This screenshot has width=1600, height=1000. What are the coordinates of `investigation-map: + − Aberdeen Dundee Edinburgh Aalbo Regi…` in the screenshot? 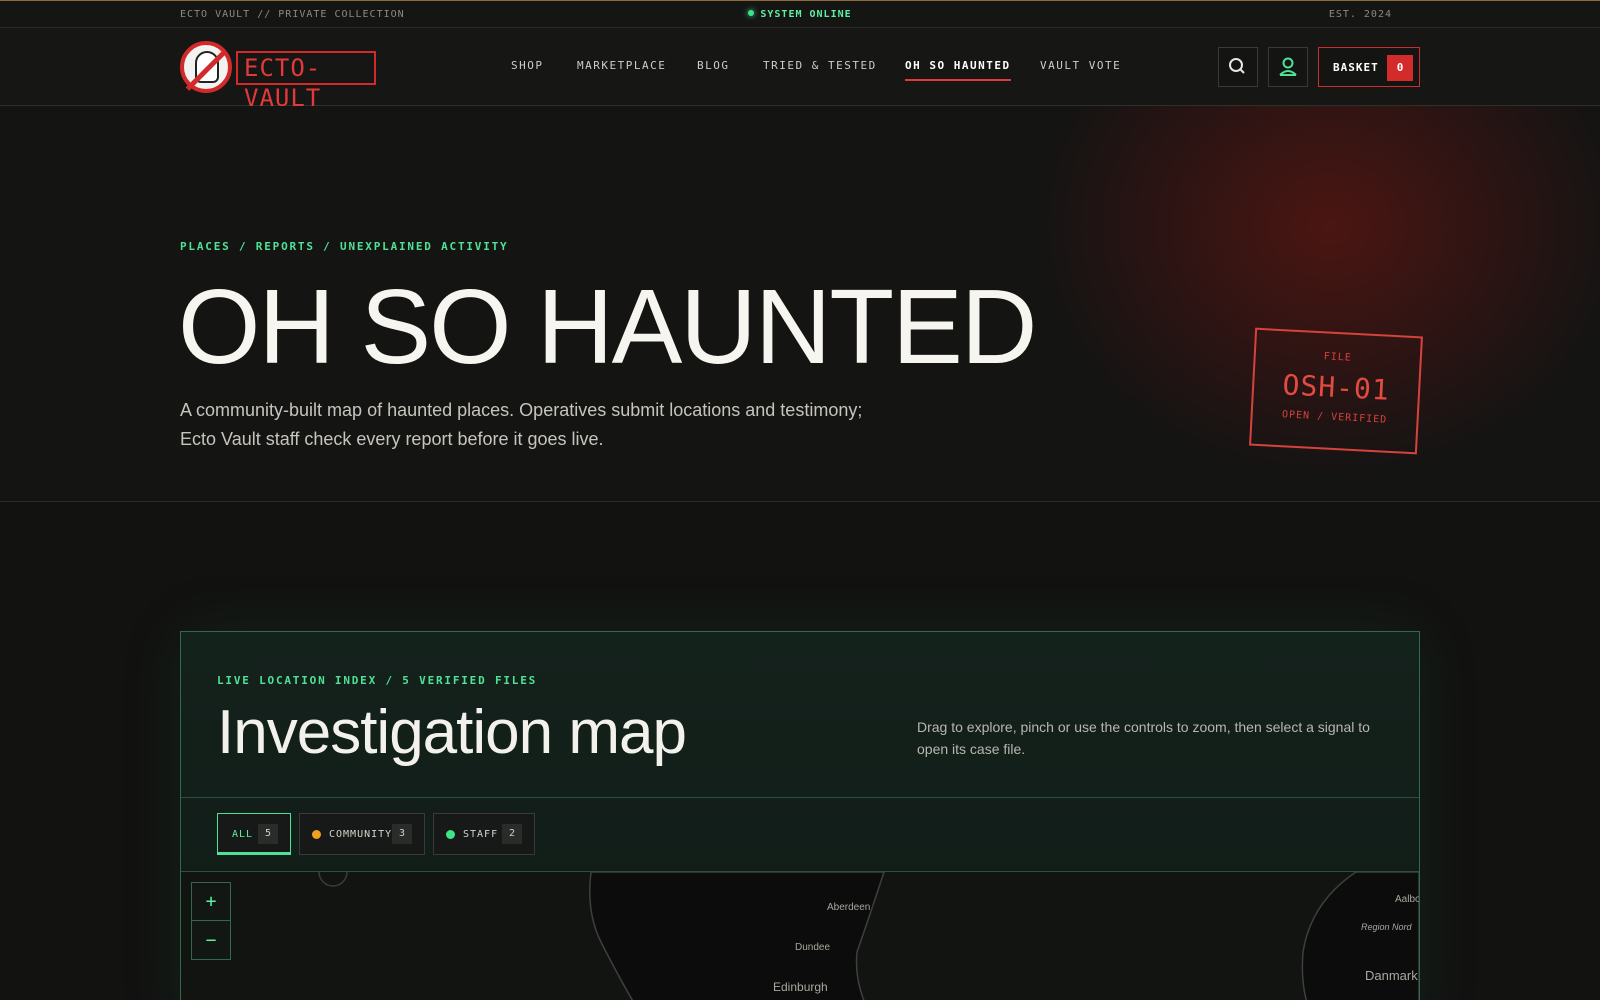 It's located at (800, 936).